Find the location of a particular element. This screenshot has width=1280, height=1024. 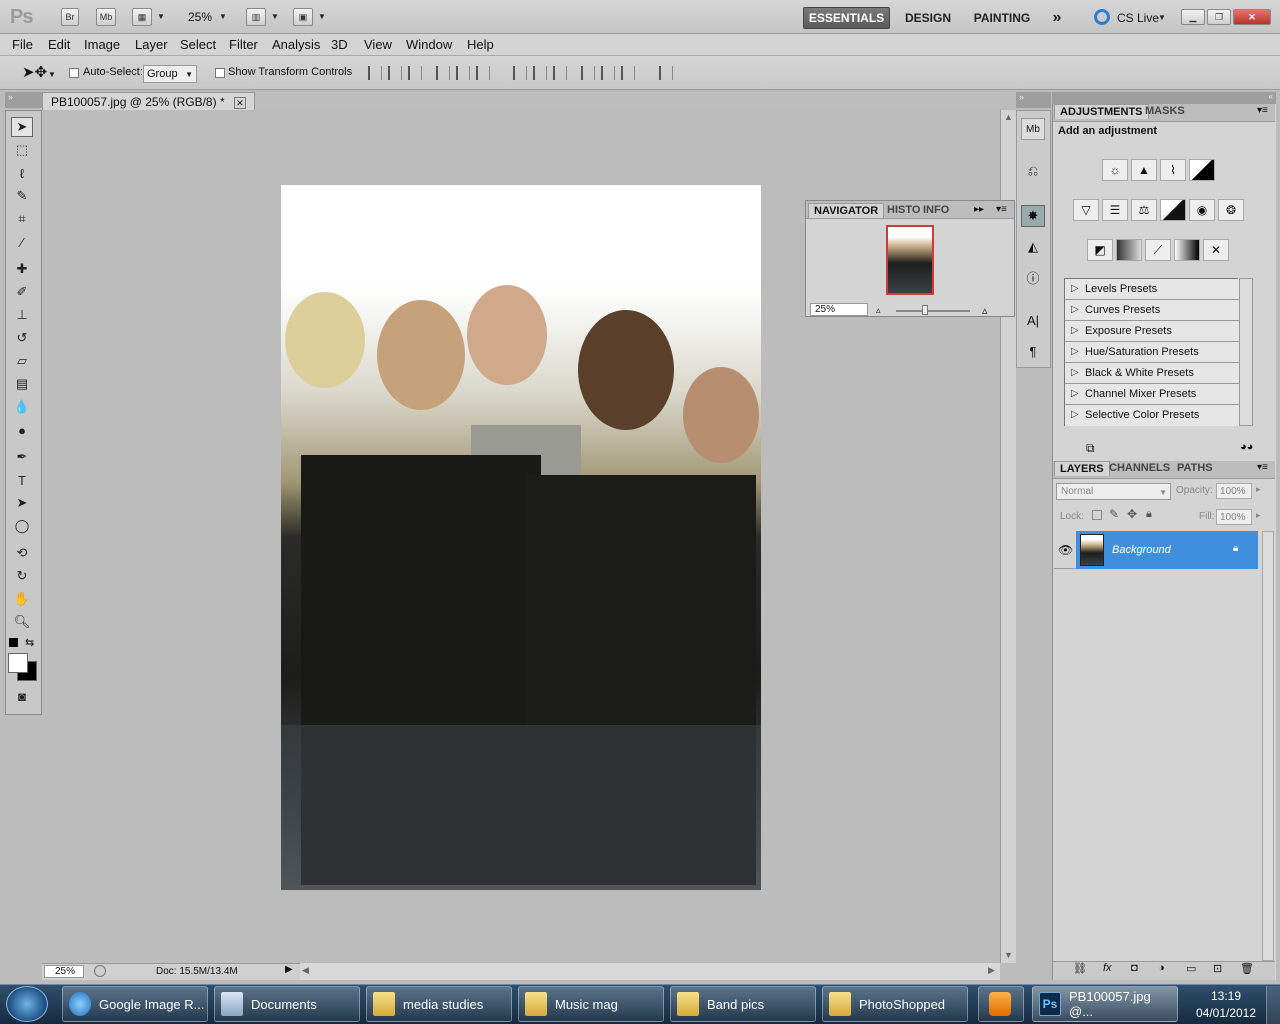

menu-image: Image is located at coordinates (102, 44).